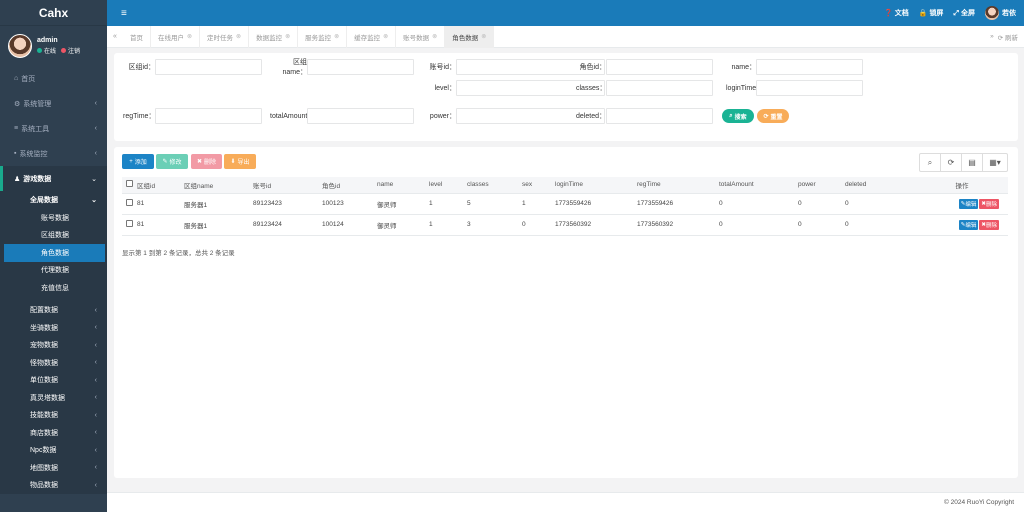 The width and height of the screenshot is (1024, 512). Describe the element at coordinates (930, 162) in the screenshot. I see `search-toggle-icon: ⌕` at that location.